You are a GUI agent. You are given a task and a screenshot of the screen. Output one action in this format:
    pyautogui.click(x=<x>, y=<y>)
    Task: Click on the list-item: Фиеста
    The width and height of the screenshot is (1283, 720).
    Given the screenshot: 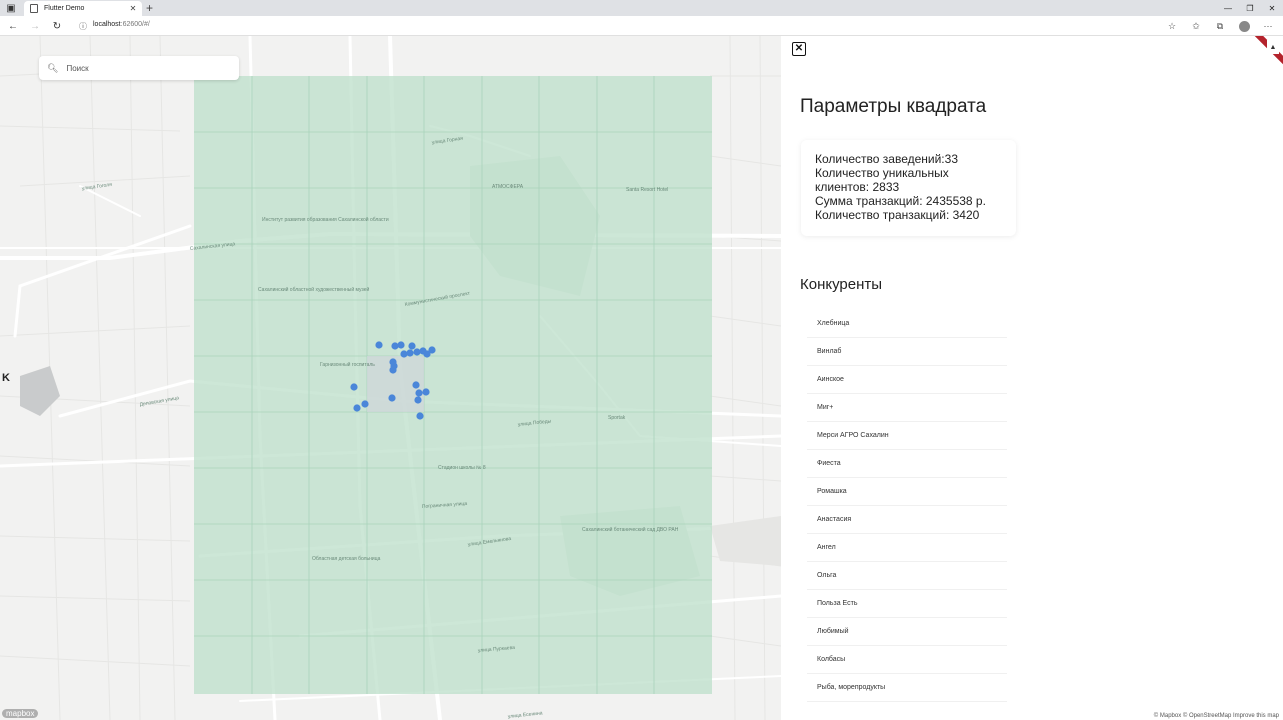 What is the action you would take?
    pyautogui.click(x=907, y=464)
    